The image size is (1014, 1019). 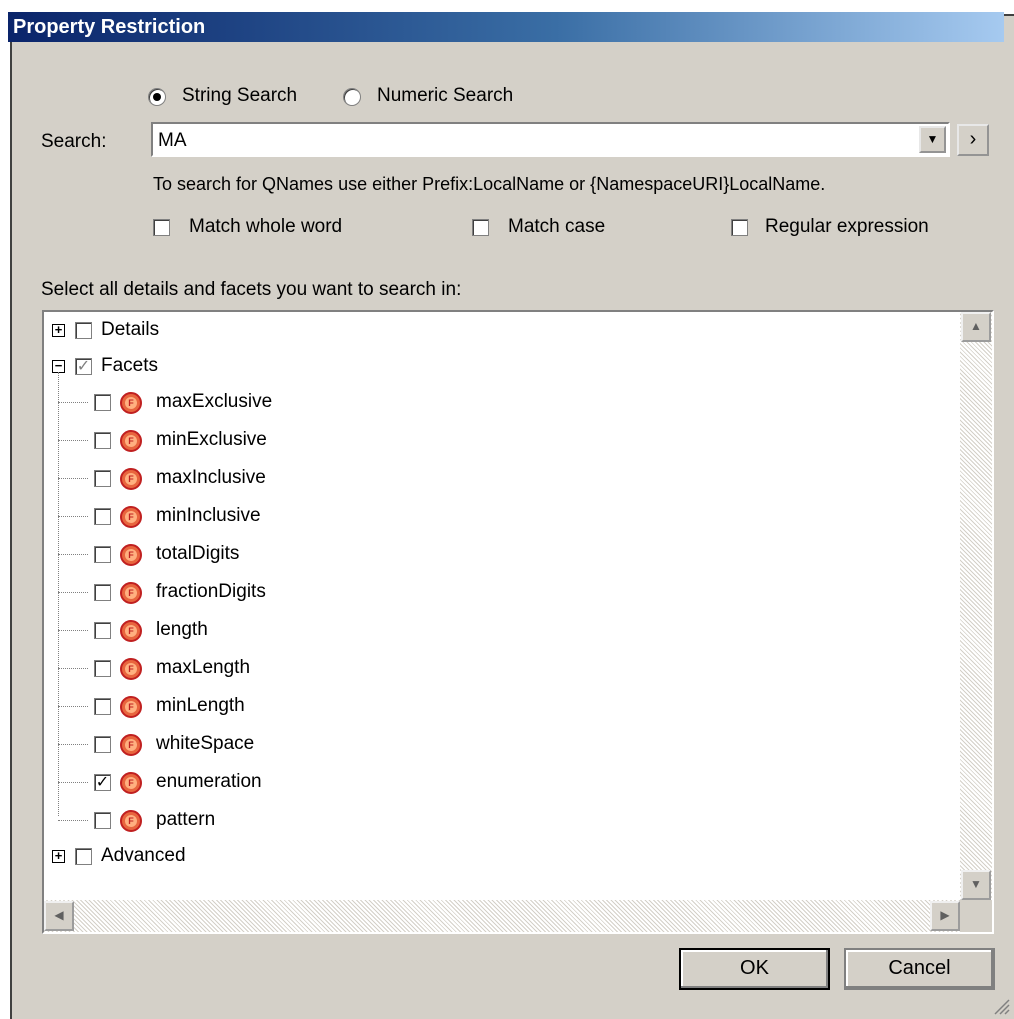 What do you see at coordinates (976, 916) in the screenshot?
I see `scrollbar-corner` at bounding box center [976, 916].